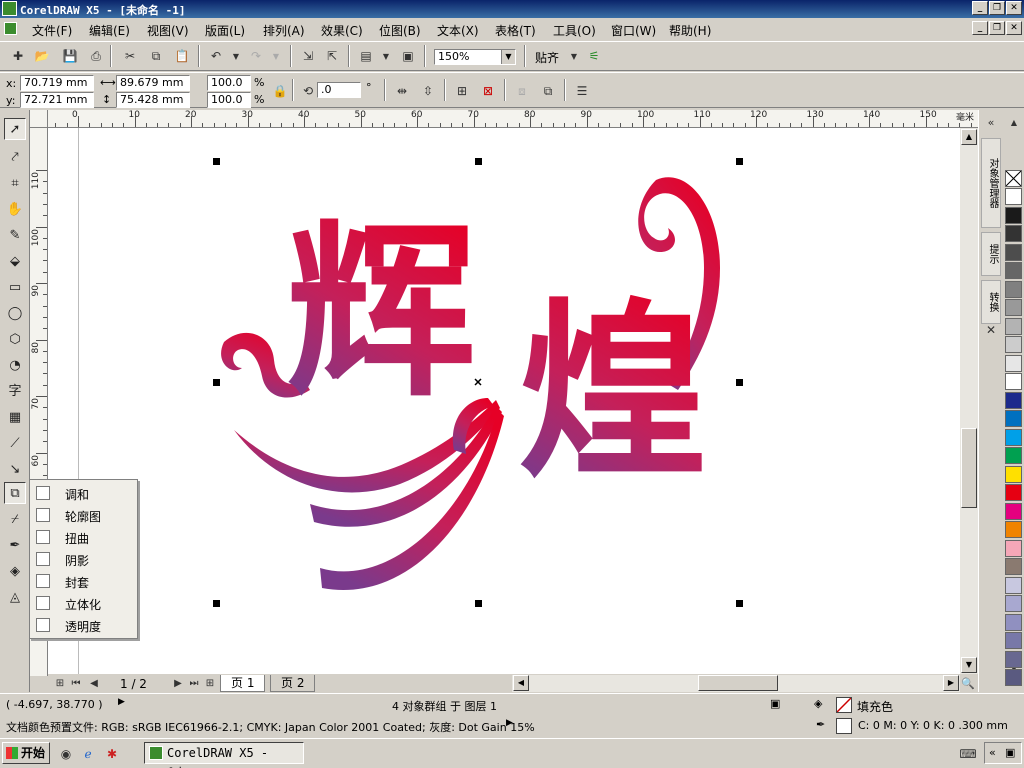 Image resolution: width=1024 pixels, height=768 pixels. Describe the element at coordinates (386, 56) in the screenshot. I see `launcher-dropdown-icon: ▼` at that location.